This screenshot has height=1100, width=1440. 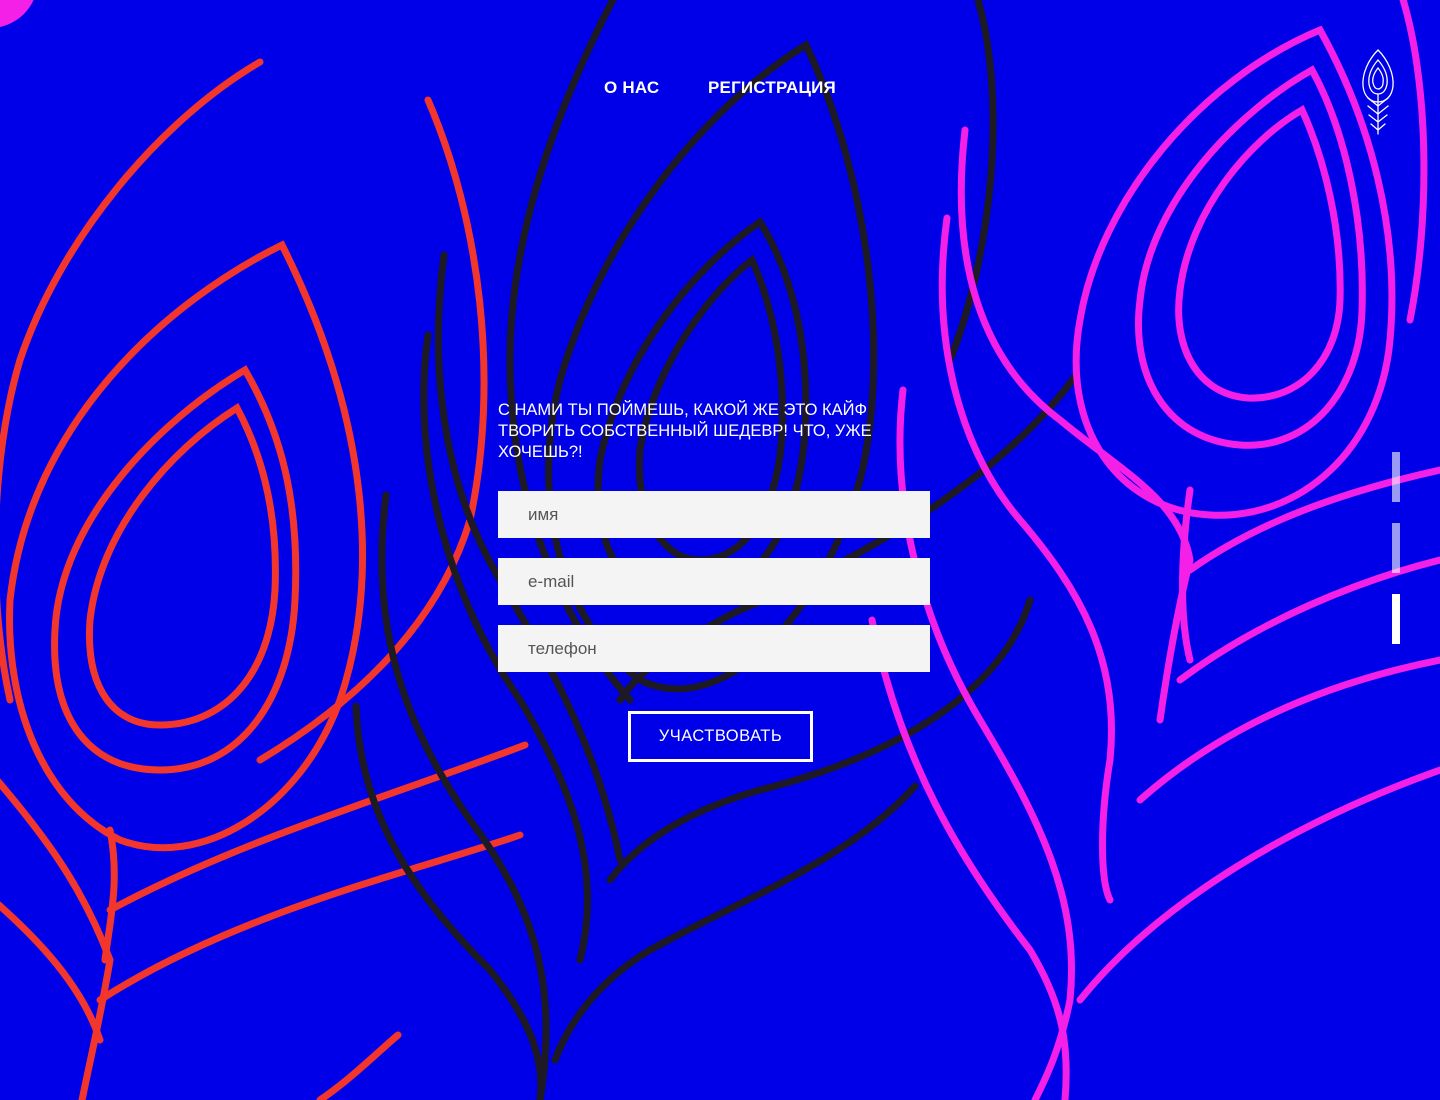 I want to click on participate-button: УЧАСТВОВАТЬ, so click(x=720, y=736).